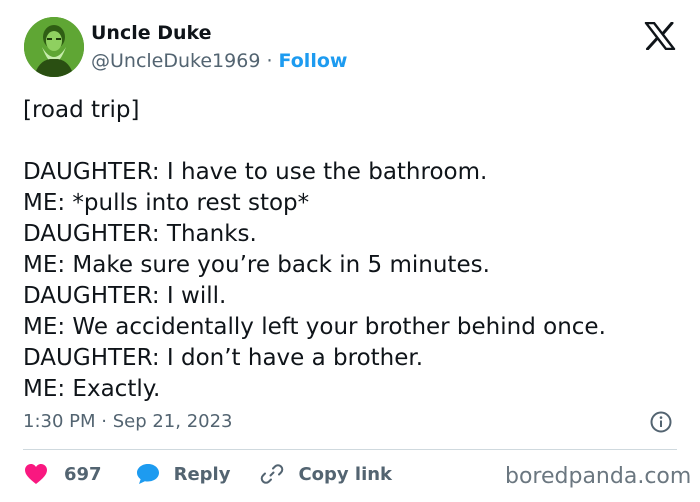 This screenshot has width=700, height=502. What do you see at coordinates (83, 474) in the screenshot?
I see `like-count: 697` at bounding box center [83, 474].